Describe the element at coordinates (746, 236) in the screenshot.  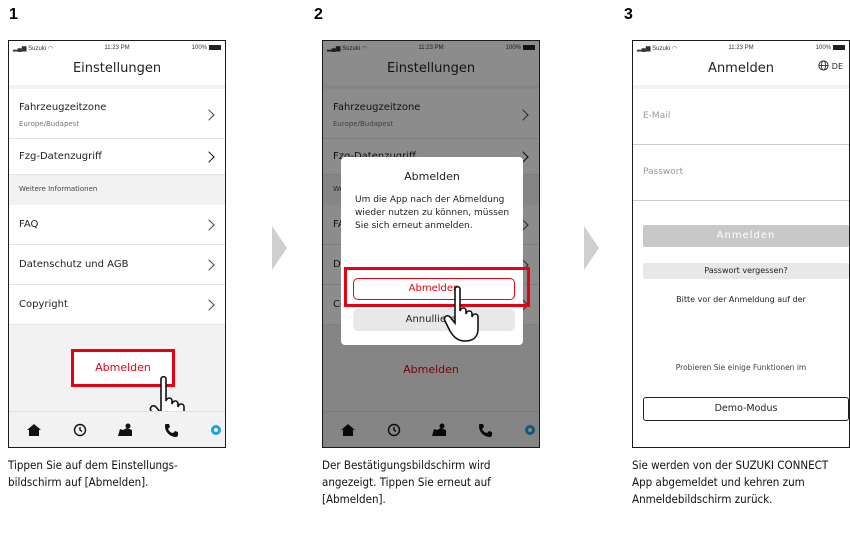
I see `login-button: Anmelden` at that location.